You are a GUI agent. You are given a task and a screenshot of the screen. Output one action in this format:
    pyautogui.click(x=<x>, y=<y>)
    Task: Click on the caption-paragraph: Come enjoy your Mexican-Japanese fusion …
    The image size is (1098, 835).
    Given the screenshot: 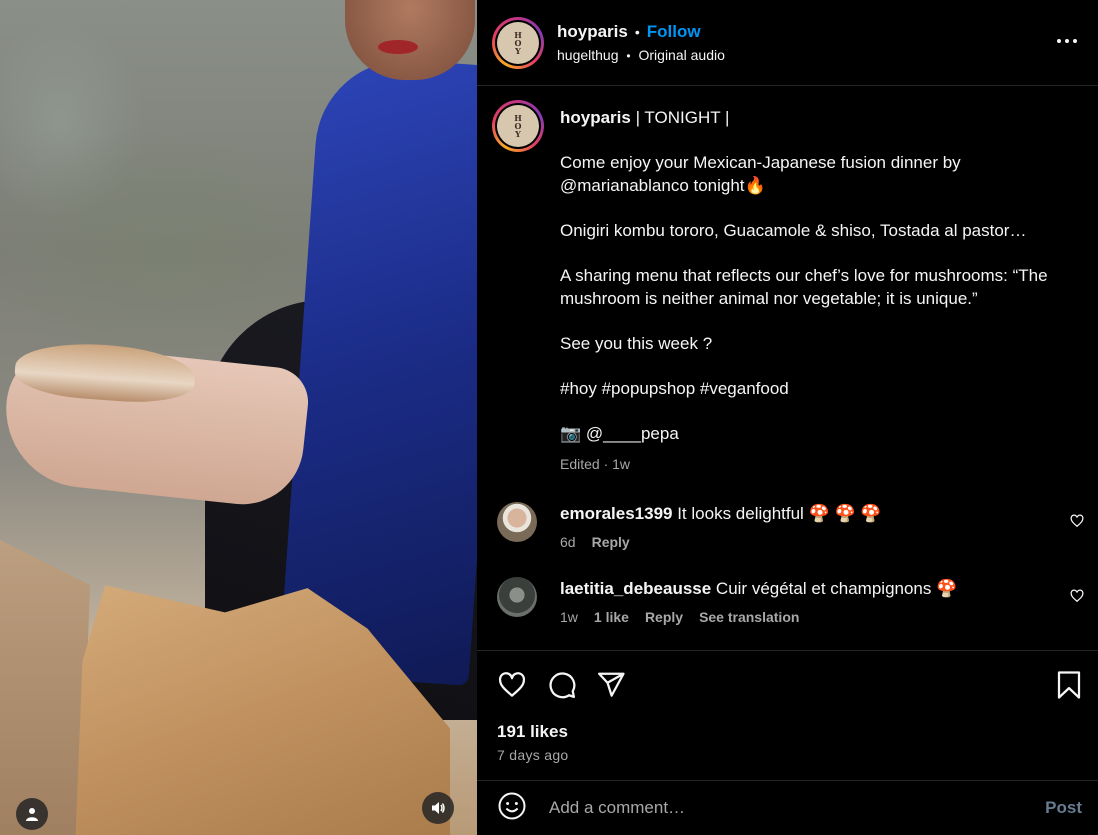 What is the action you would take?
    pyautogui.click(x=760, y=174)
    